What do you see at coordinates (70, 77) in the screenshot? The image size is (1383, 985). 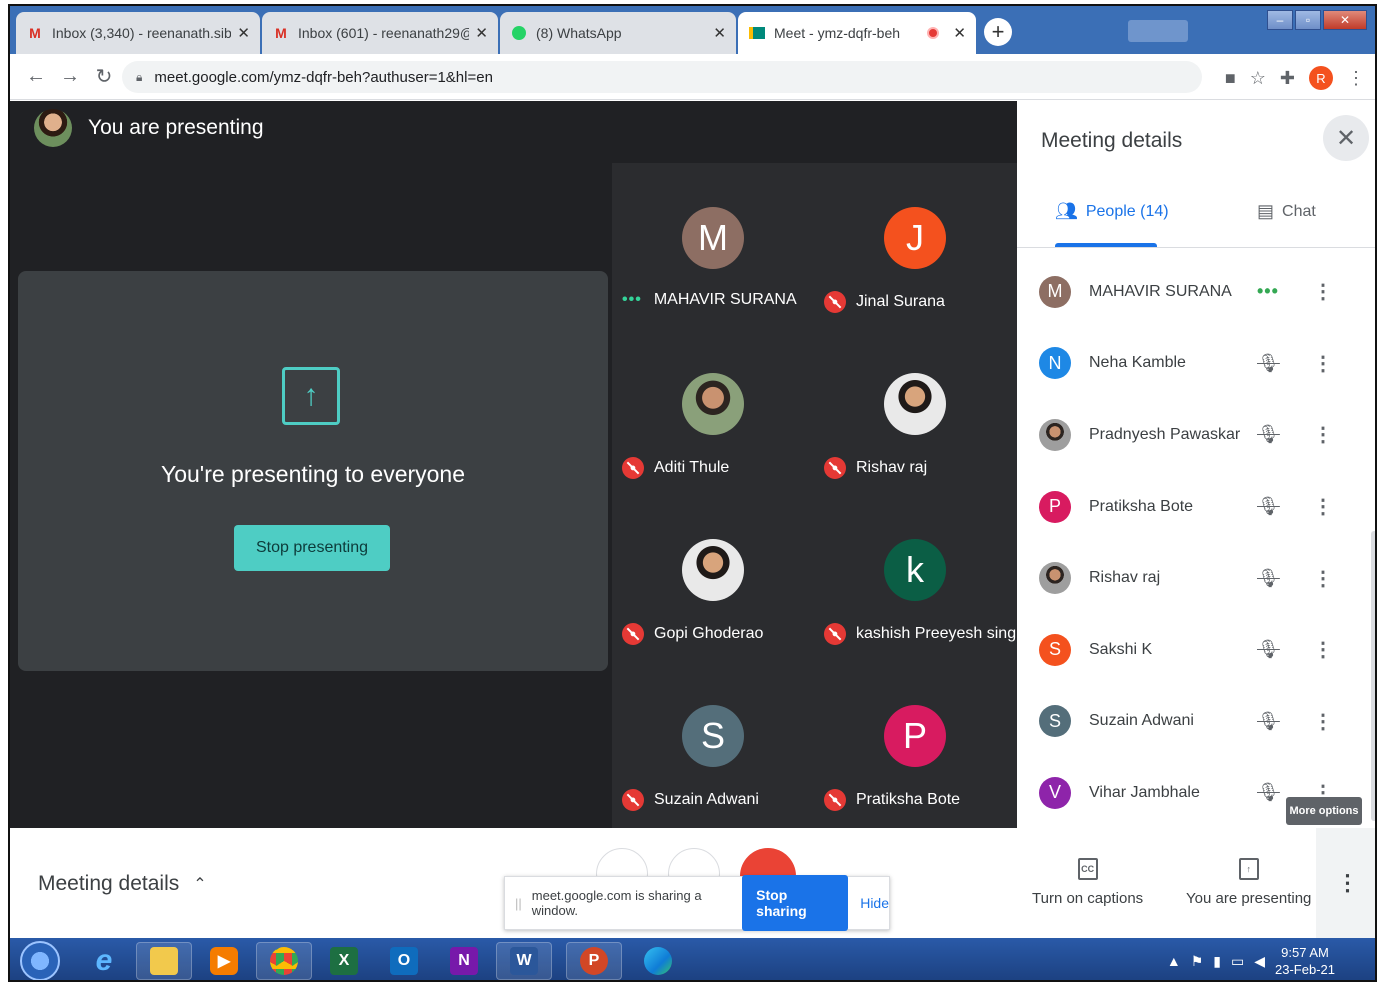 I see `forward-icon: →` at bounding box center [70, 77].